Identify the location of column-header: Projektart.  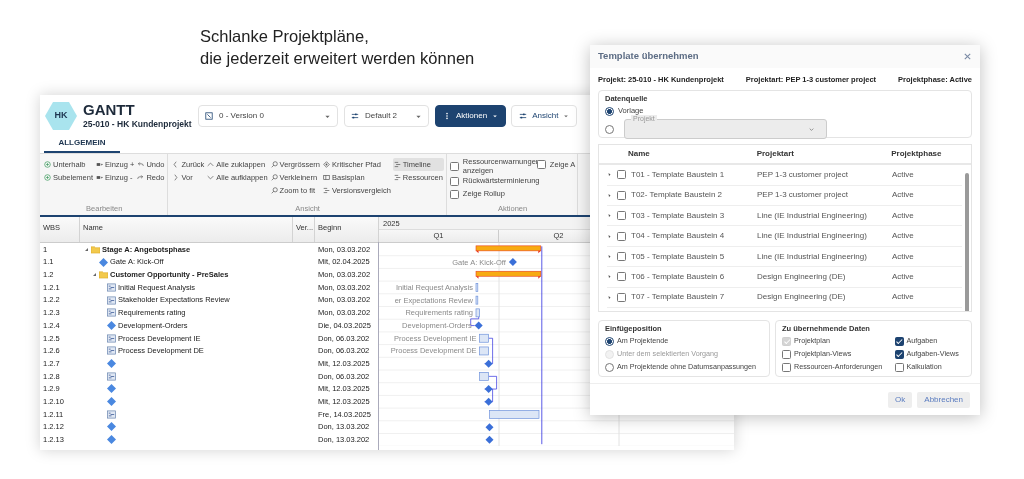
(824, 154).